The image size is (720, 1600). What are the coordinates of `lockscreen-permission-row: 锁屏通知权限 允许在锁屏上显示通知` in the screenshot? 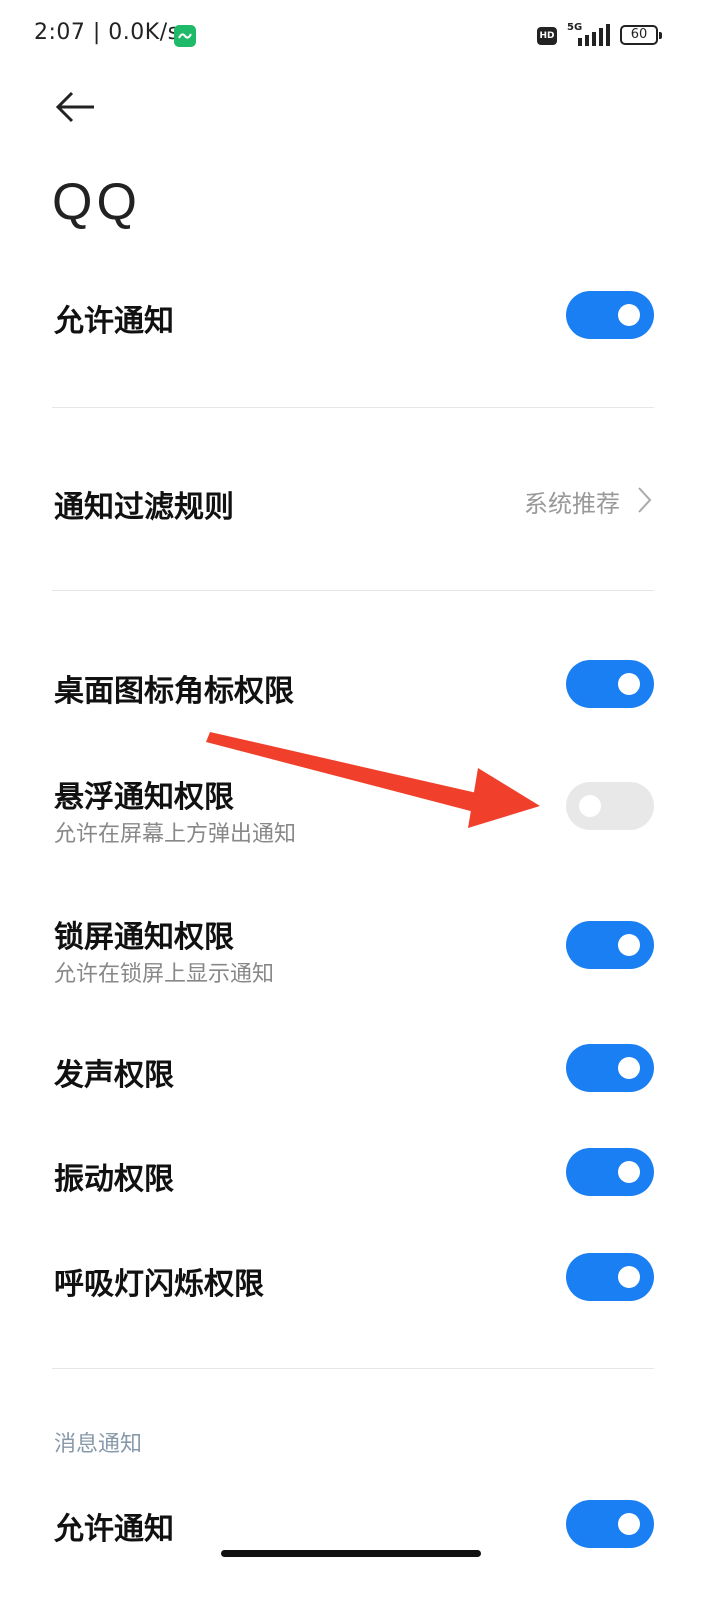 It's located at (360, 950).